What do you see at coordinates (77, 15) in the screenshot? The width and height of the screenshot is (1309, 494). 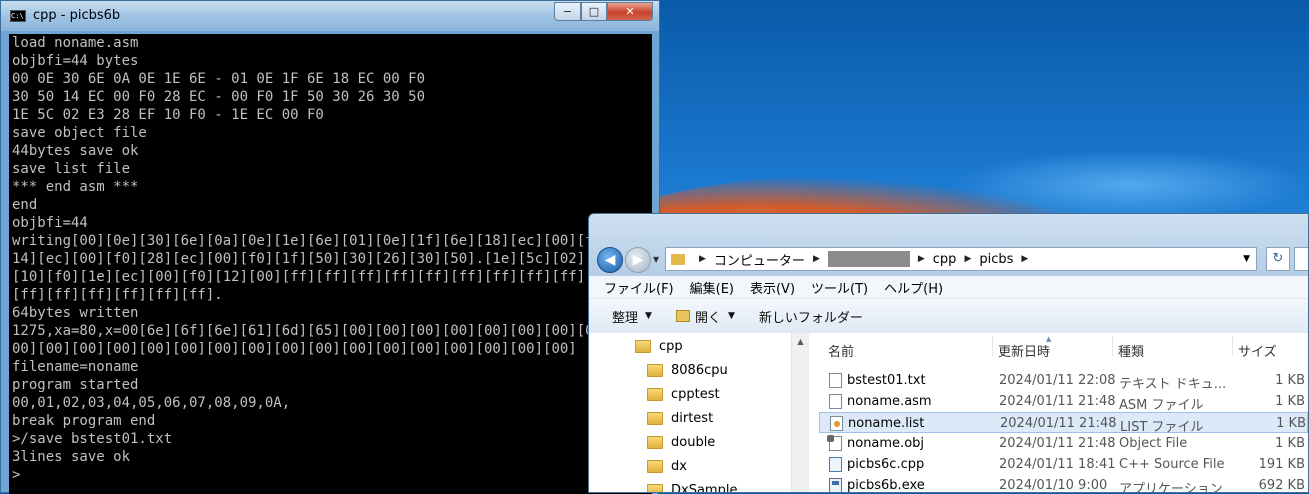 I see `console-title: cpp - picbs6b` at bounding box center [77, 15].